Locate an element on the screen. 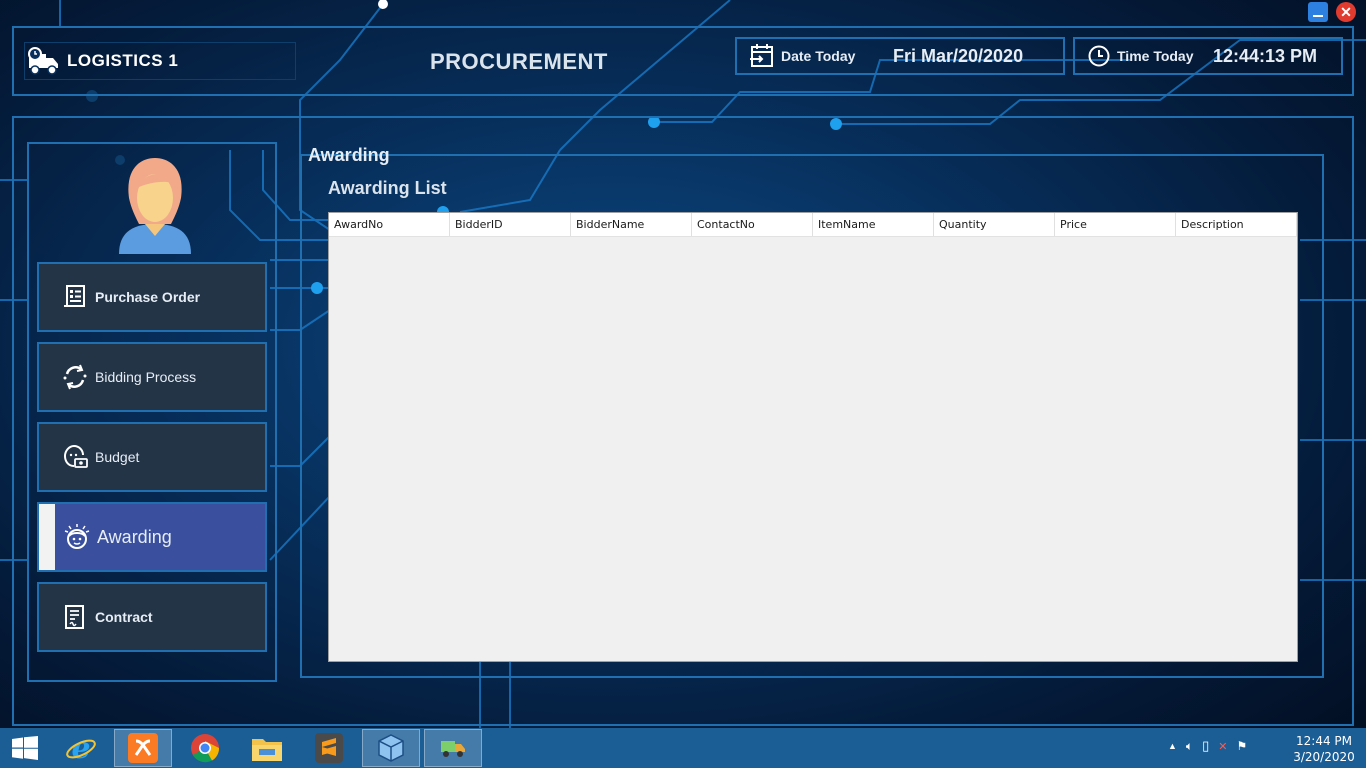  windows-start-icon is located at coordinates (25, 748).